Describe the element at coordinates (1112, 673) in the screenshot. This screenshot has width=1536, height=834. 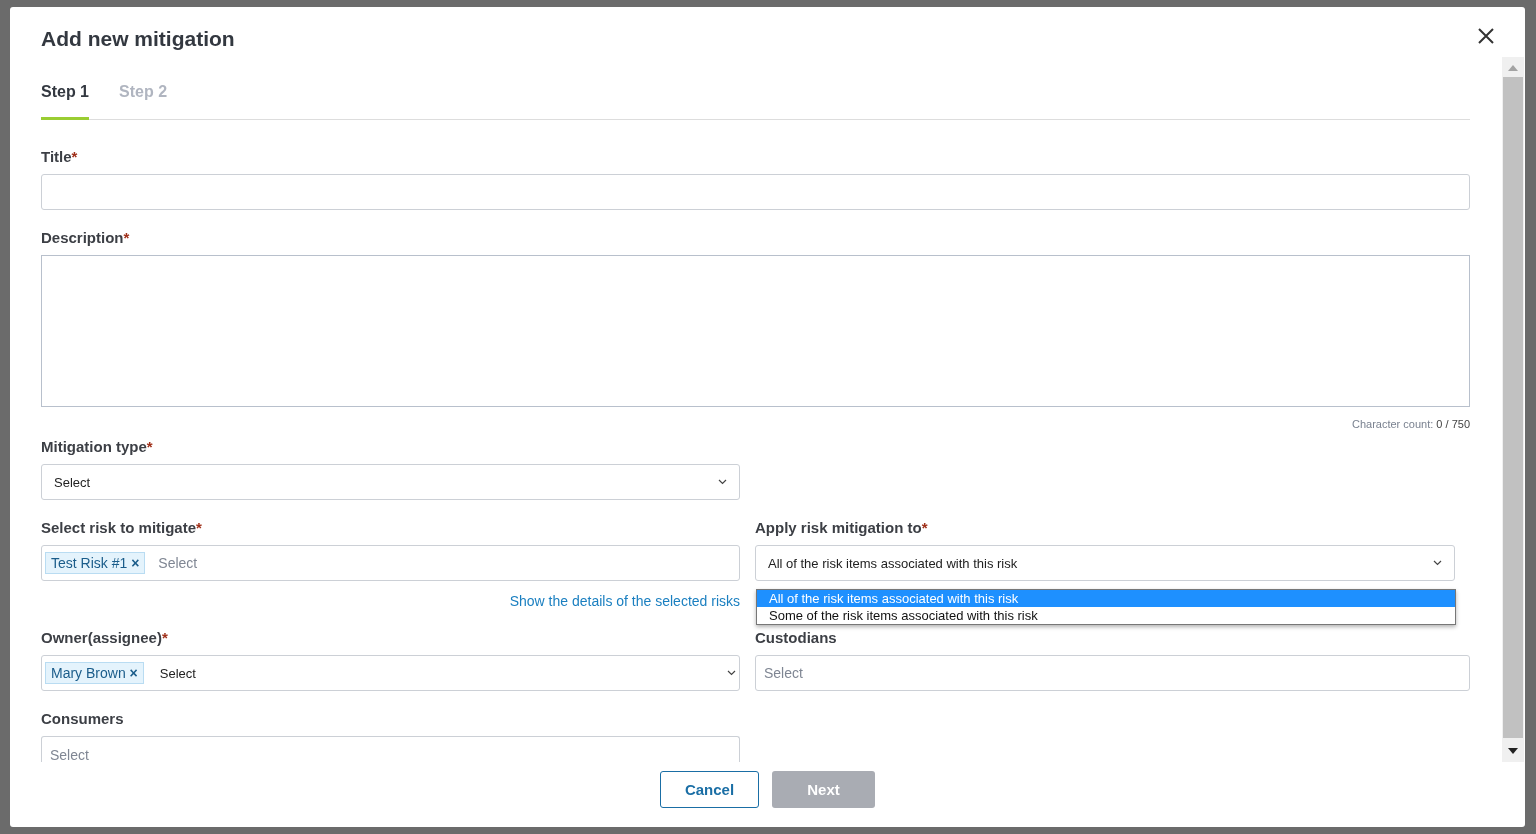
I see `custodians-select: Select` at that location.